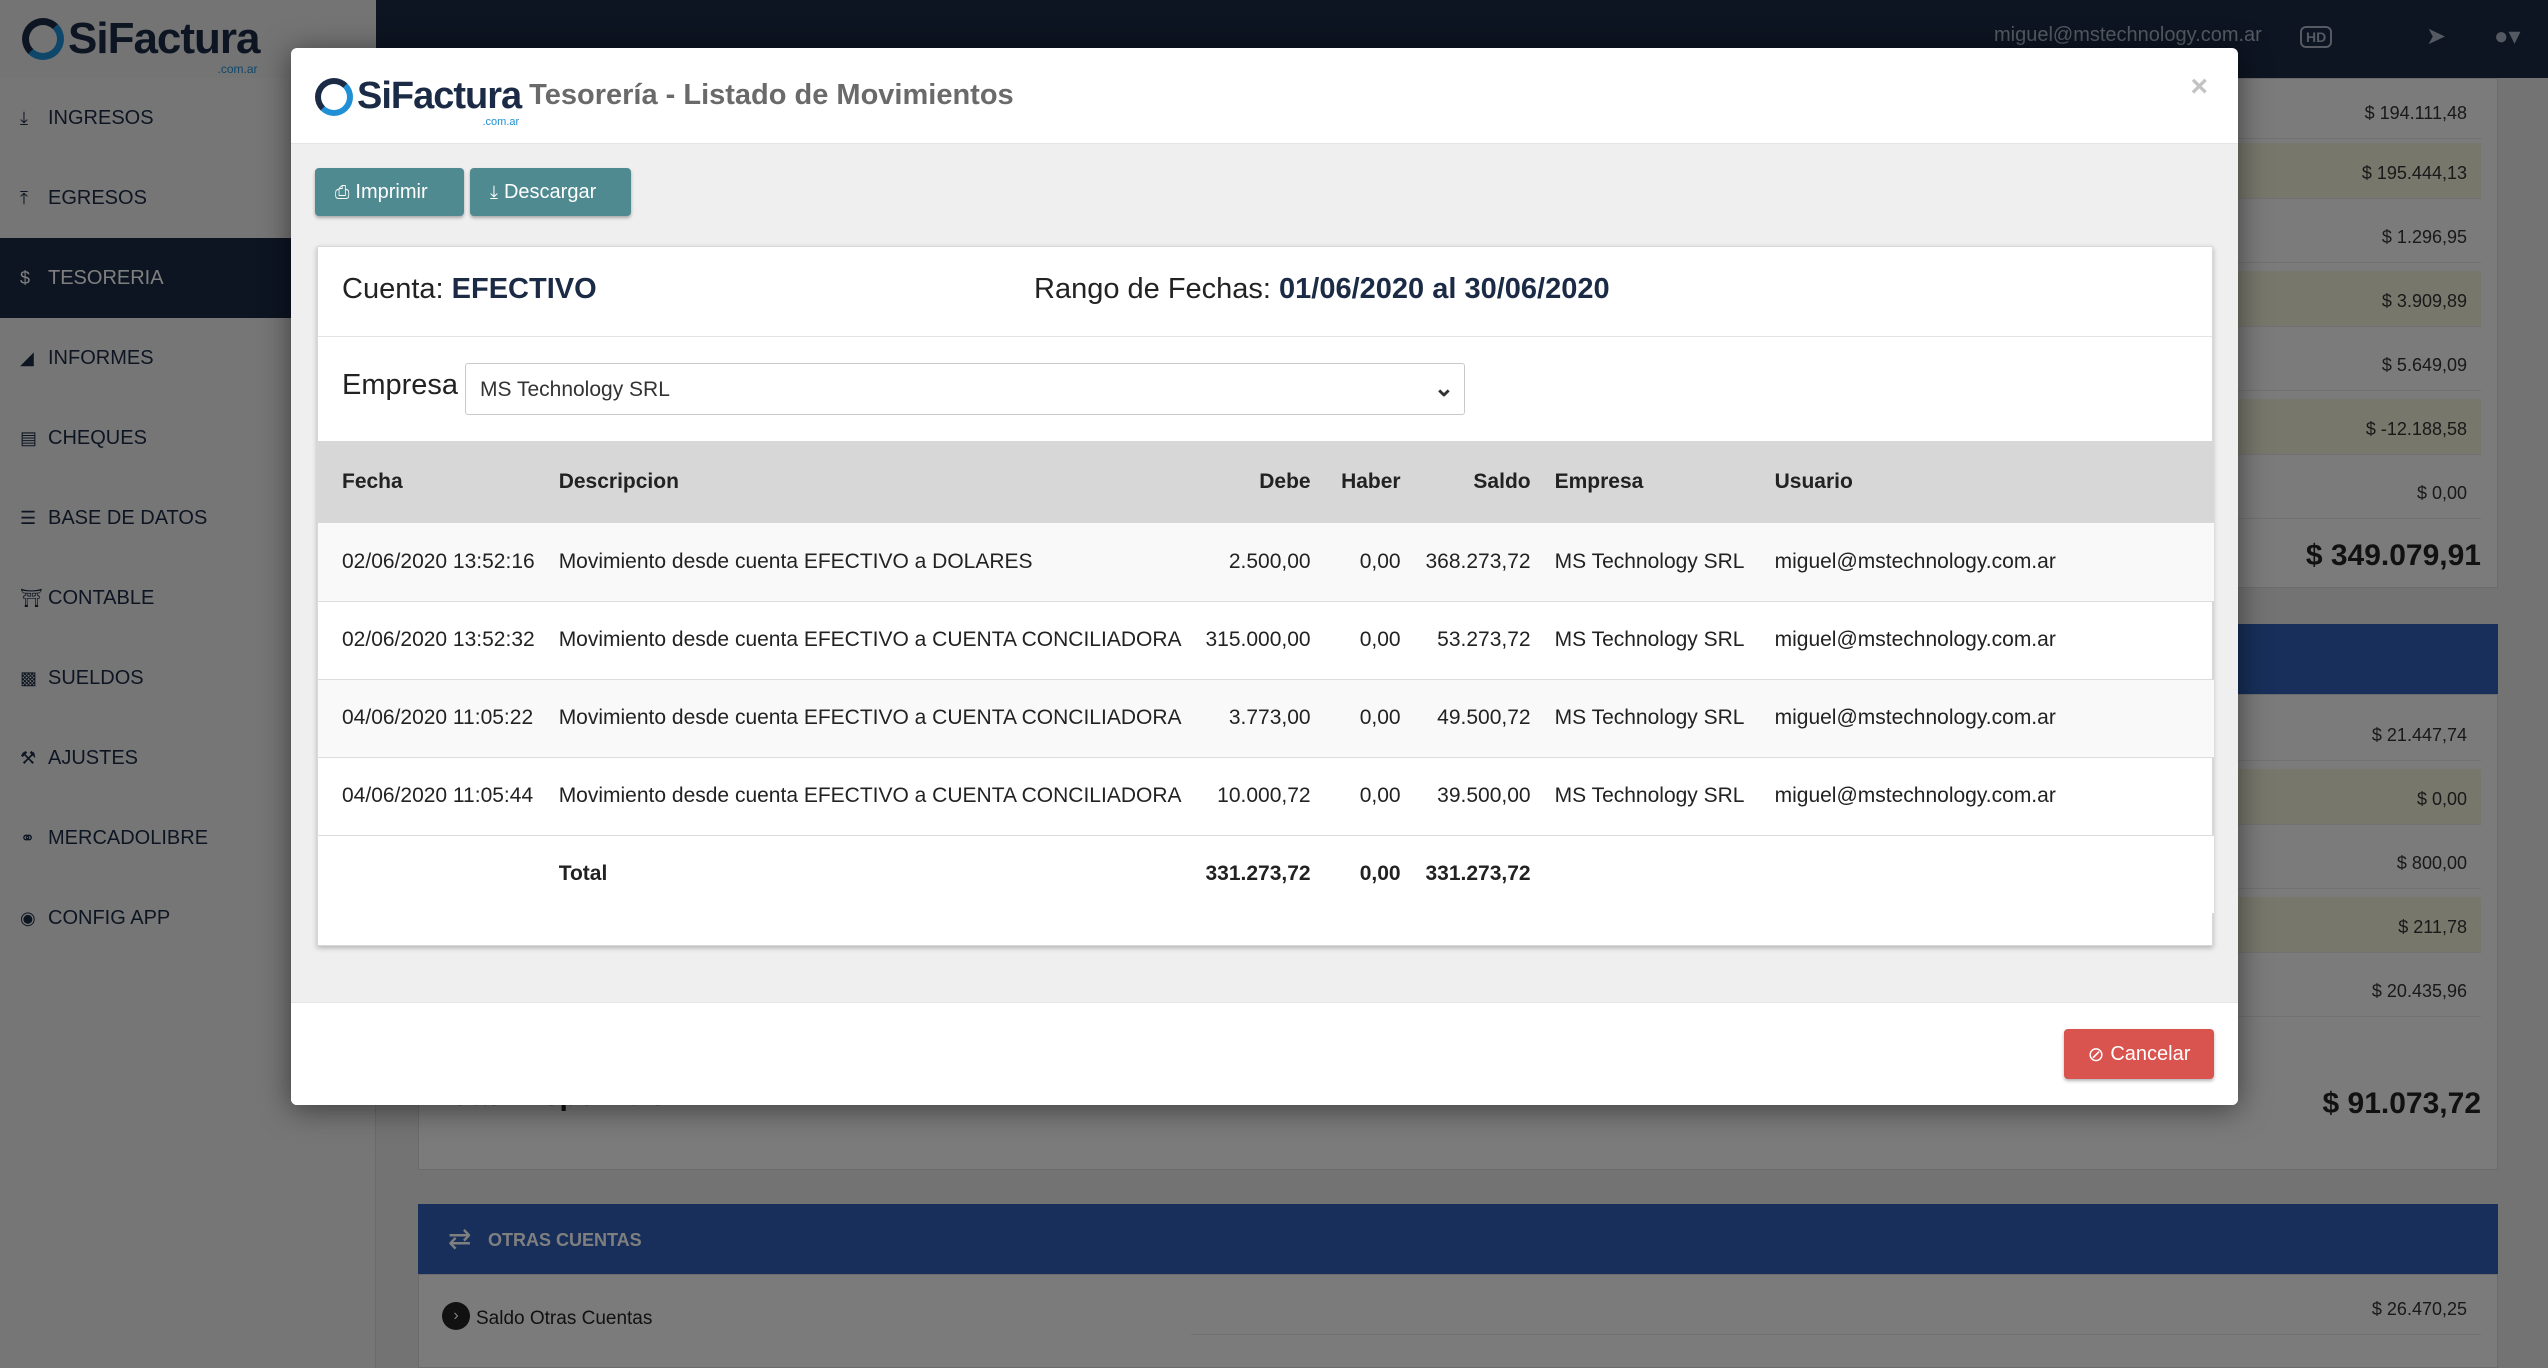  What do you see at coordinates (1477, 796) in the screenshot?
I see `cell-saldo: 39.500,00` at bounding box center [1477, 796].